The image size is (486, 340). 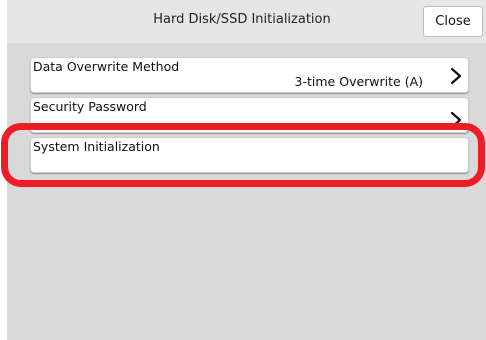 What do you see at coordinates (249, 155) in the screenshot?
I see `system-initialization-row: System Initialization` at bounding box center [249, 155].